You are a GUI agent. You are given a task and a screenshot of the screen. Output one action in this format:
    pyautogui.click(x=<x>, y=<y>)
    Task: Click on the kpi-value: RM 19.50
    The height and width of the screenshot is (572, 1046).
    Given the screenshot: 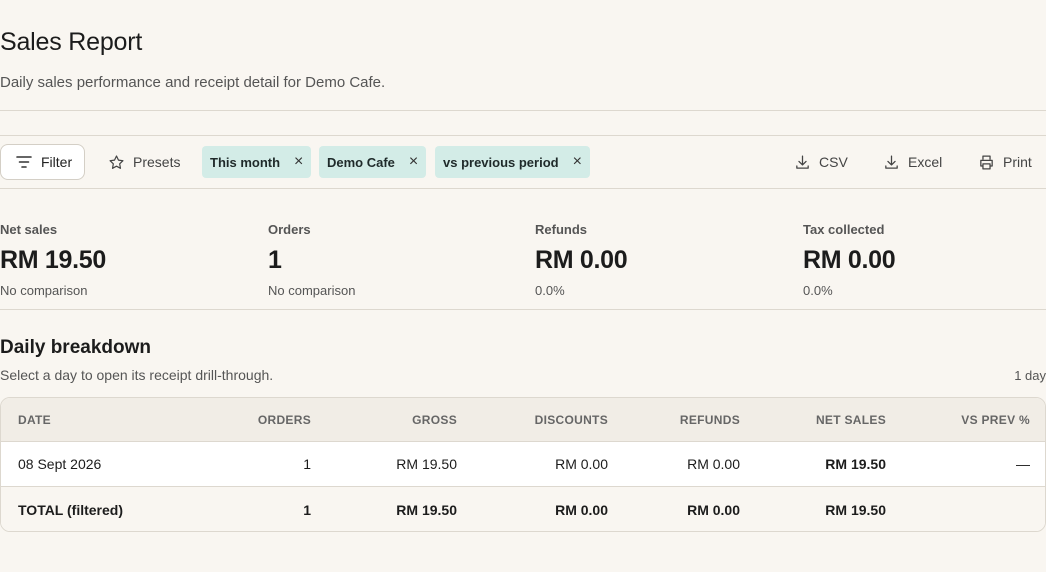 What is the action you would take?
    pyautogui.click(x=53, y=260)
    